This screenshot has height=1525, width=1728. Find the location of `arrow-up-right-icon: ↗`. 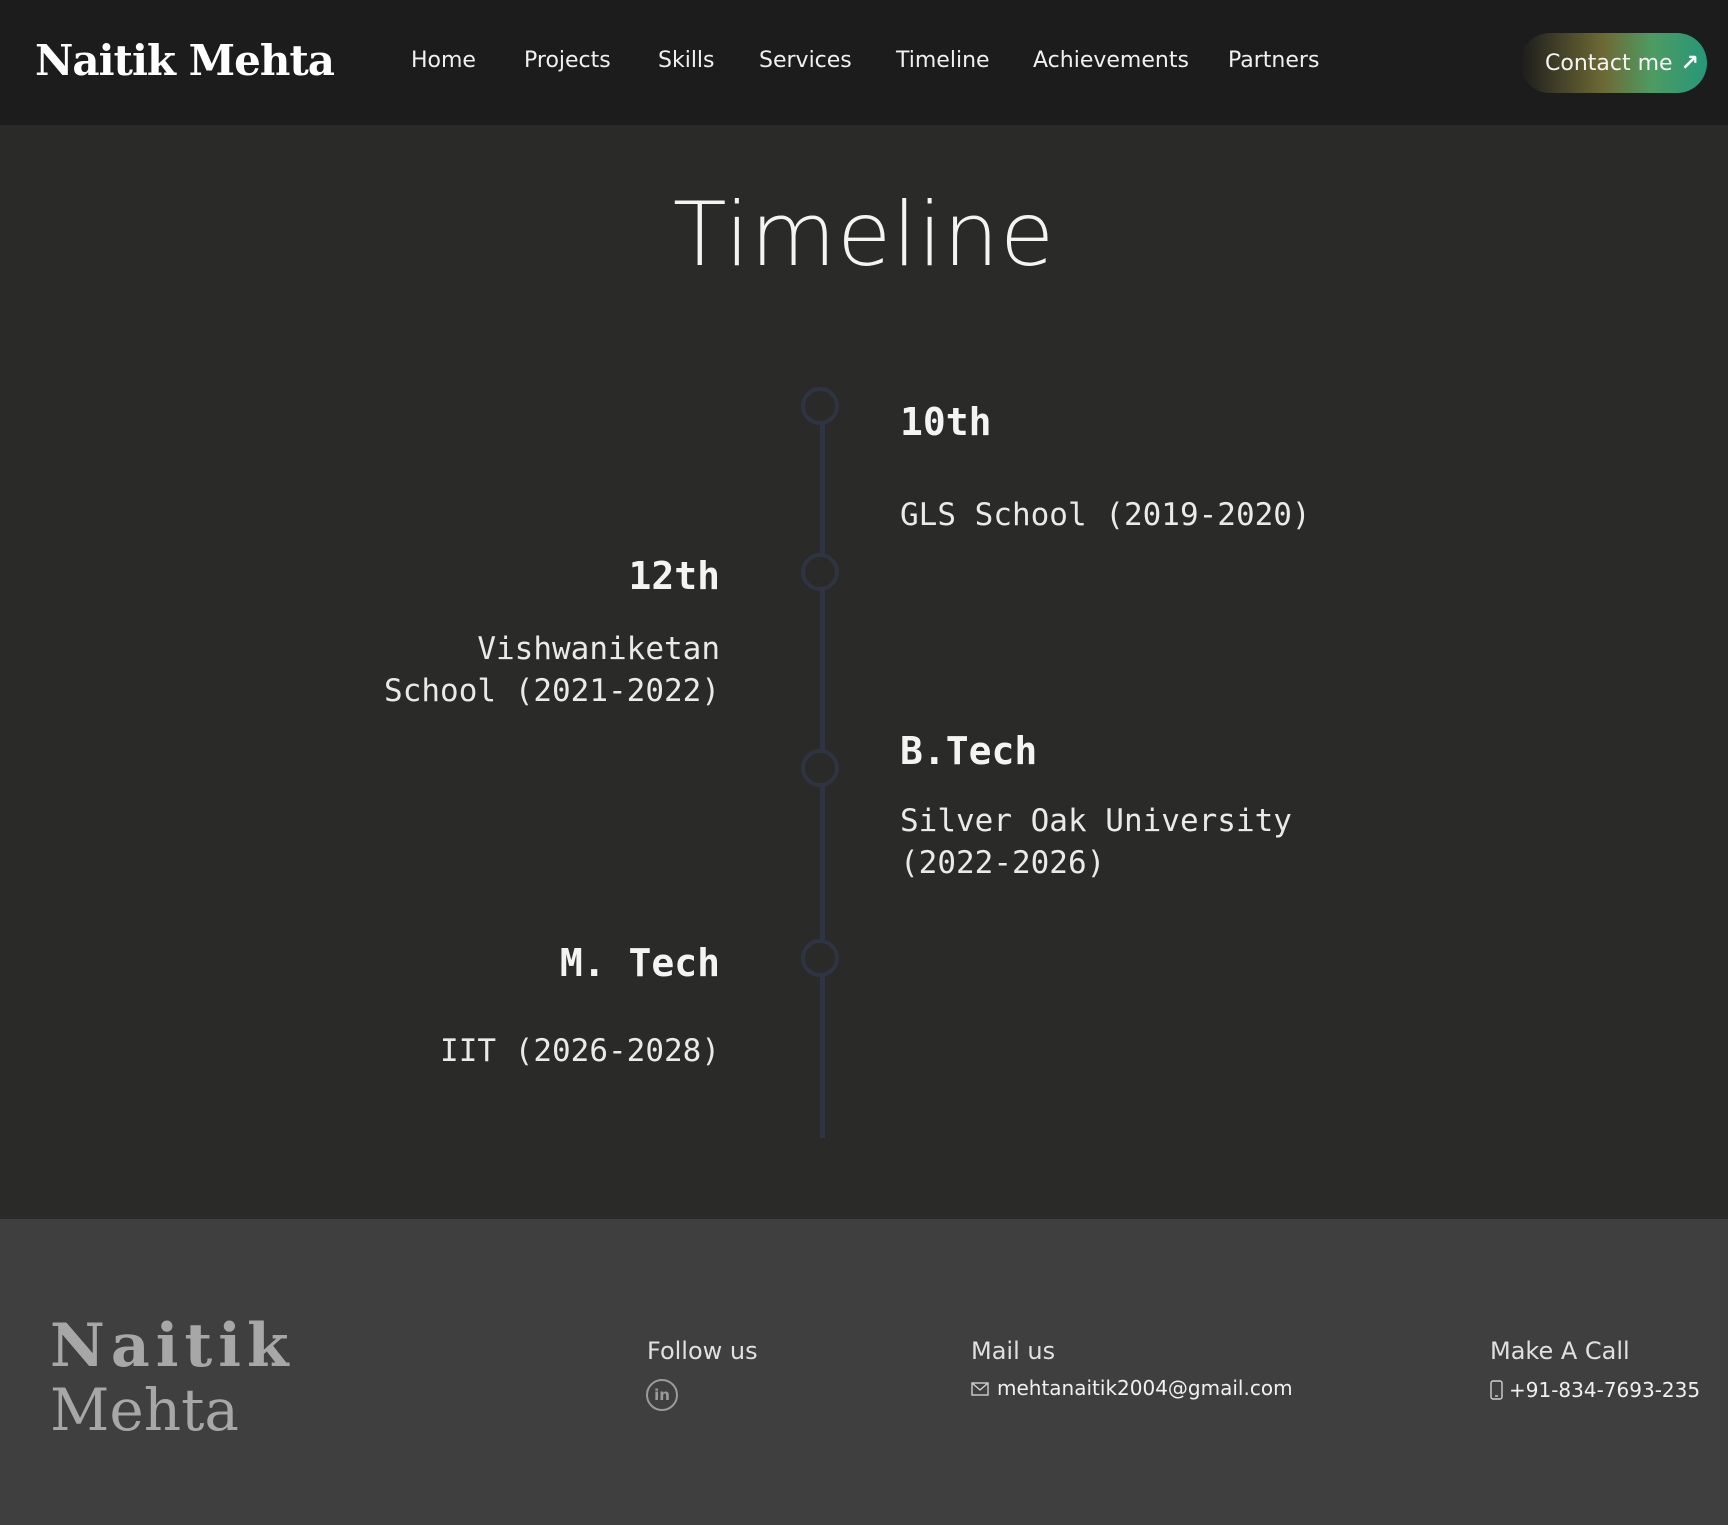

arrow-up-right-icon: ↗ is located at coordinates (1689, 63).